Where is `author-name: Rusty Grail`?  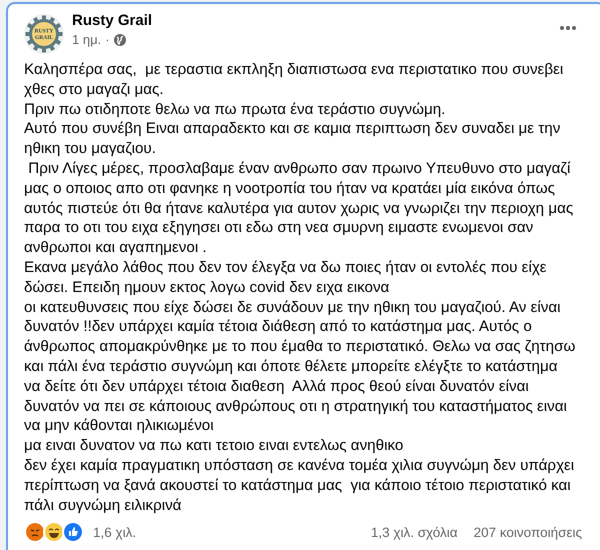 author-name: Rusty Grail is located at coordinates (310, 20).